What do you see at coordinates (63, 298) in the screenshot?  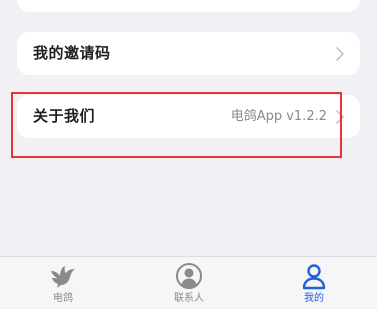 I see `tab-home-label: 电鸽` at bounding box center [63, 298].